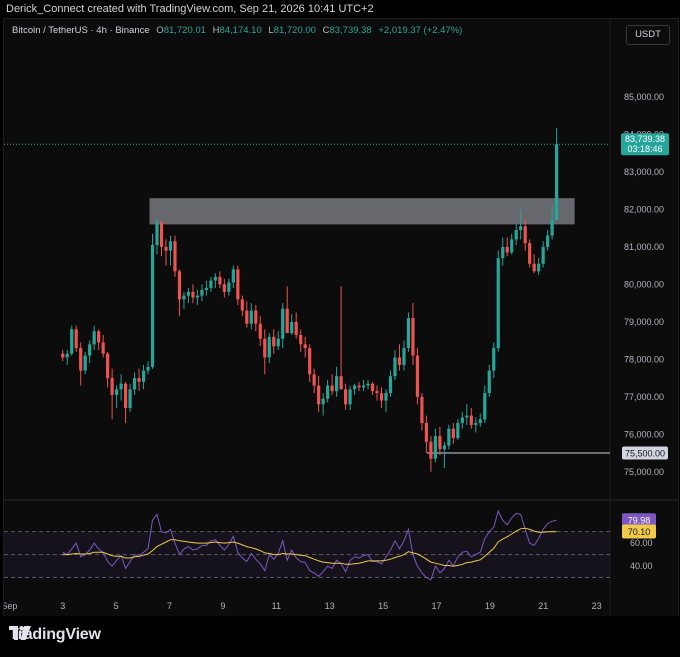 This screenshot has width=680, height=657. I want to click on last-price-tag-value: 83,739.38, so click(645, 139).